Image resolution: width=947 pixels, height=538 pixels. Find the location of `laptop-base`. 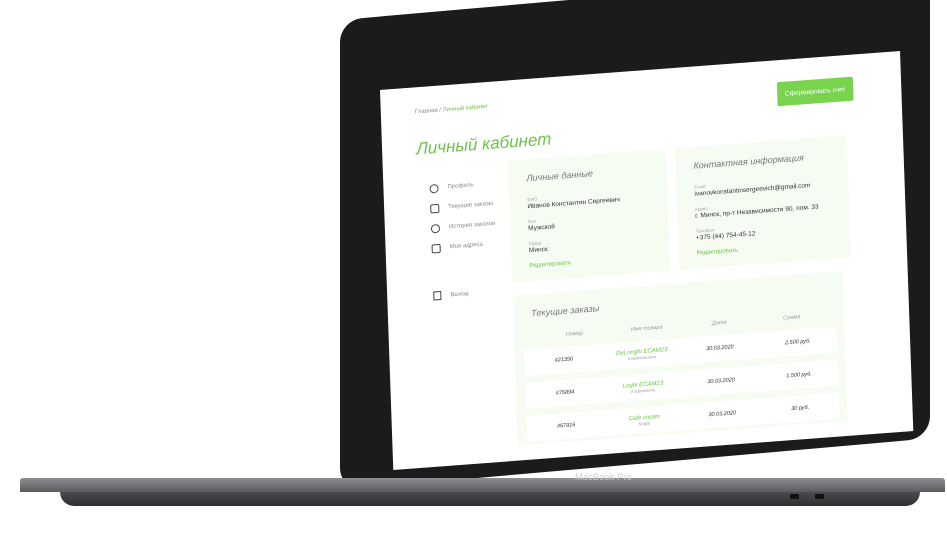

laptop-base is located at coordinates (482, 494).